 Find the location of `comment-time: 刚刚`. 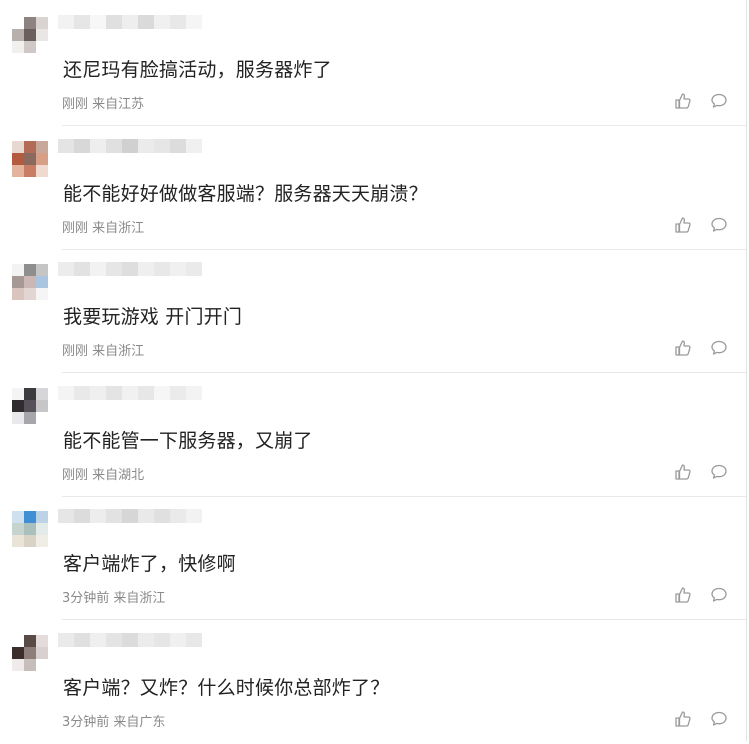

comment-time: 刚刚 is located at coordinates (75, 475).